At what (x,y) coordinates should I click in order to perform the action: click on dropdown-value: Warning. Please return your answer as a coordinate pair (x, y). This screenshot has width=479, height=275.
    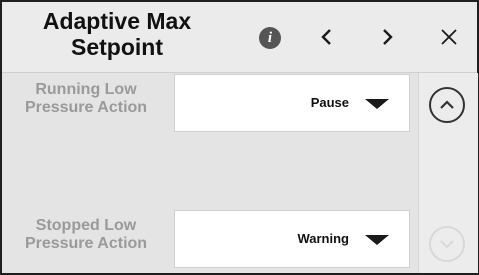
    Looking at the image, I should click on (323, 238).